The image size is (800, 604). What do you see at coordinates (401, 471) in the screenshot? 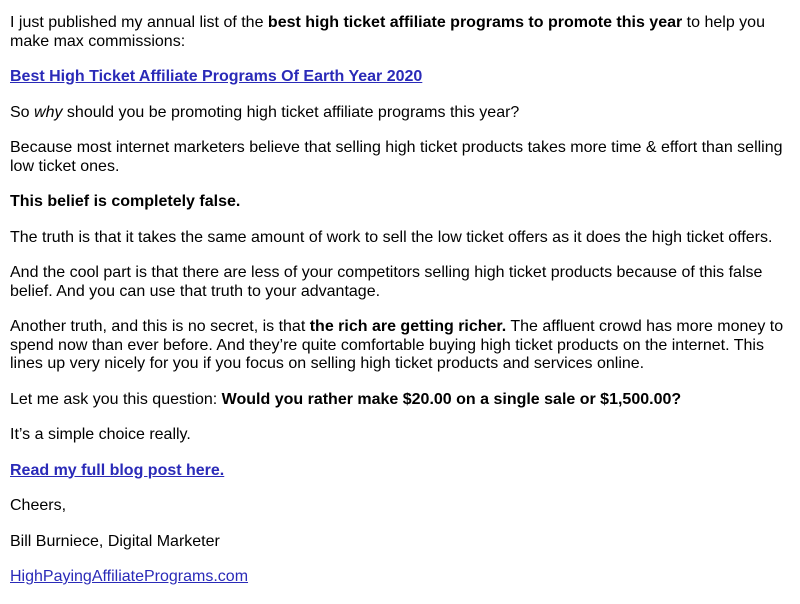
I see `blog-link-paragraph: Read my full blog post here.` at bounding box center [401, 471].